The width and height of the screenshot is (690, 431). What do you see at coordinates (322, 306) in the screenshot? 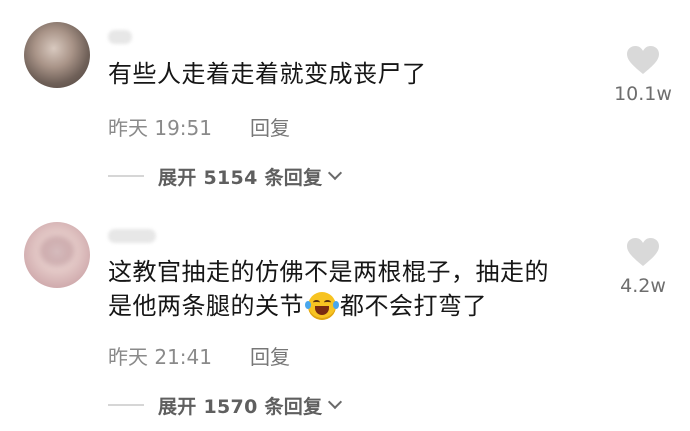
I see `laughing-crying-emoji-icon` at bounding box center [322, 306].